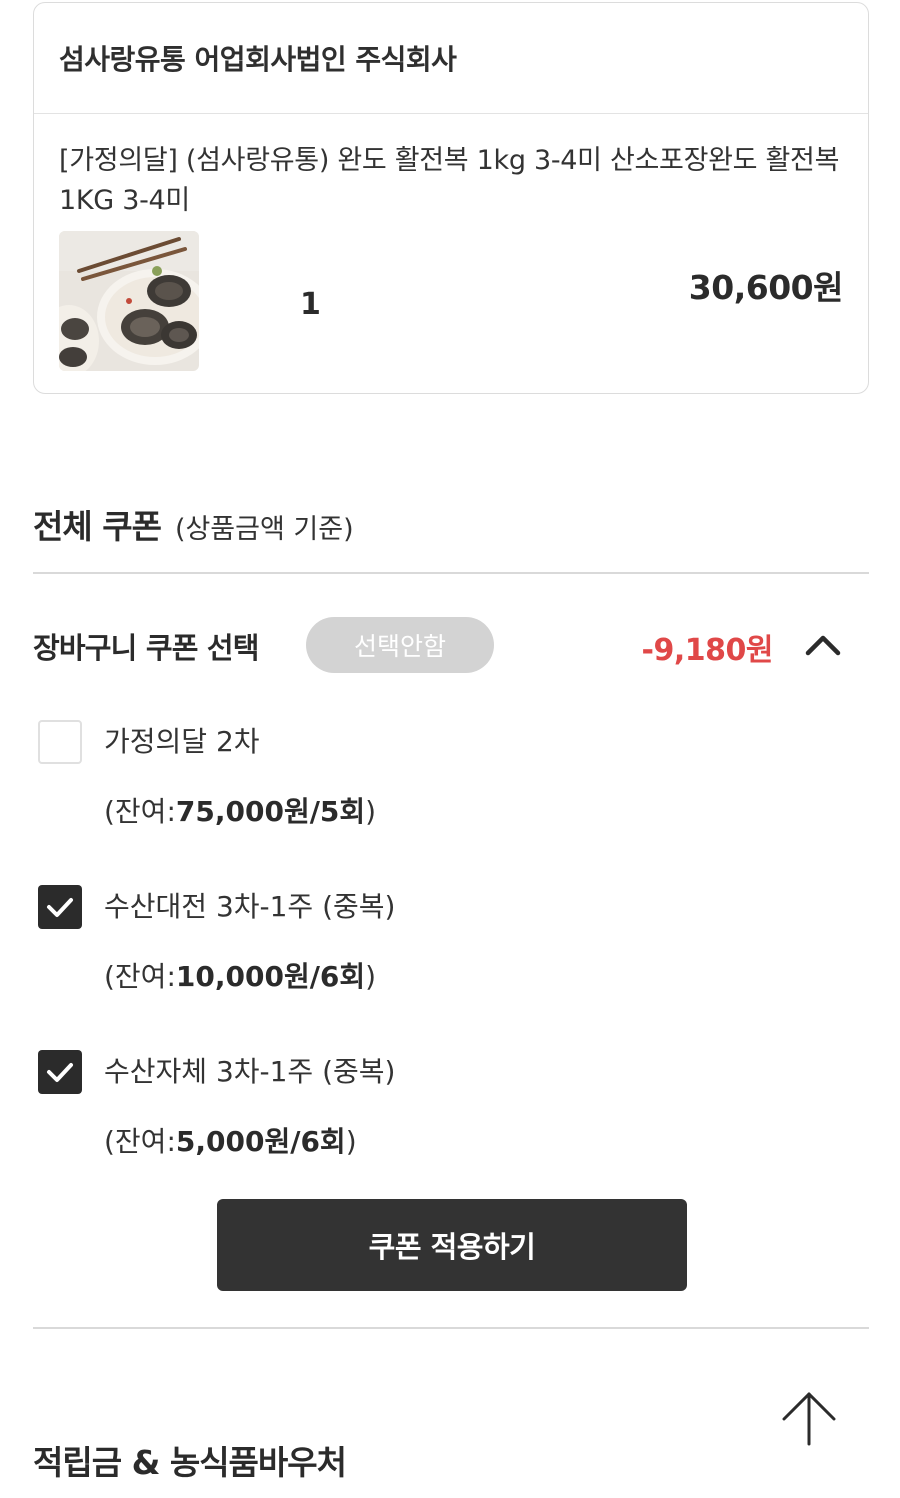 The image size is (900, 1498). What do you see at coordinates (809, 1419) in the screenshot?
I see `arrow-up-icon` at bounding box center [809, 1419].